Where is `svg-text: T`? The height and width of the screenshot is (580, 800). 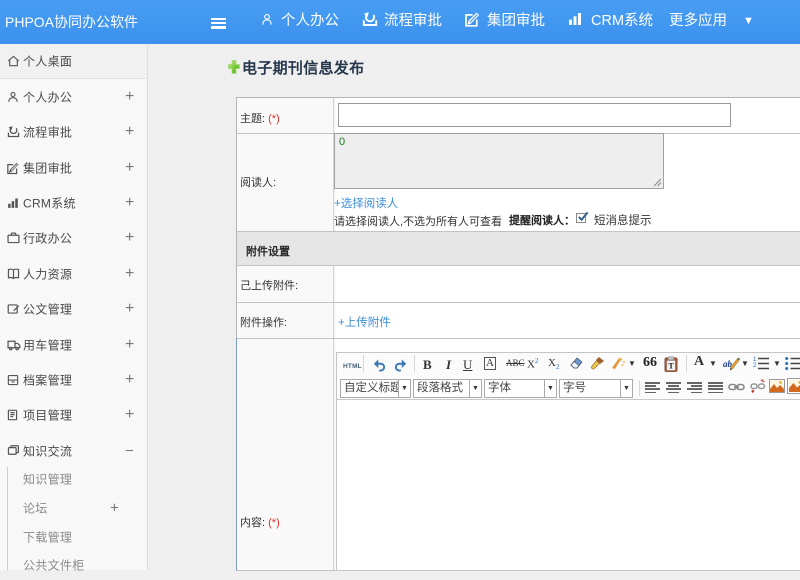 svg-text: T is located at coordinates (671, 366).